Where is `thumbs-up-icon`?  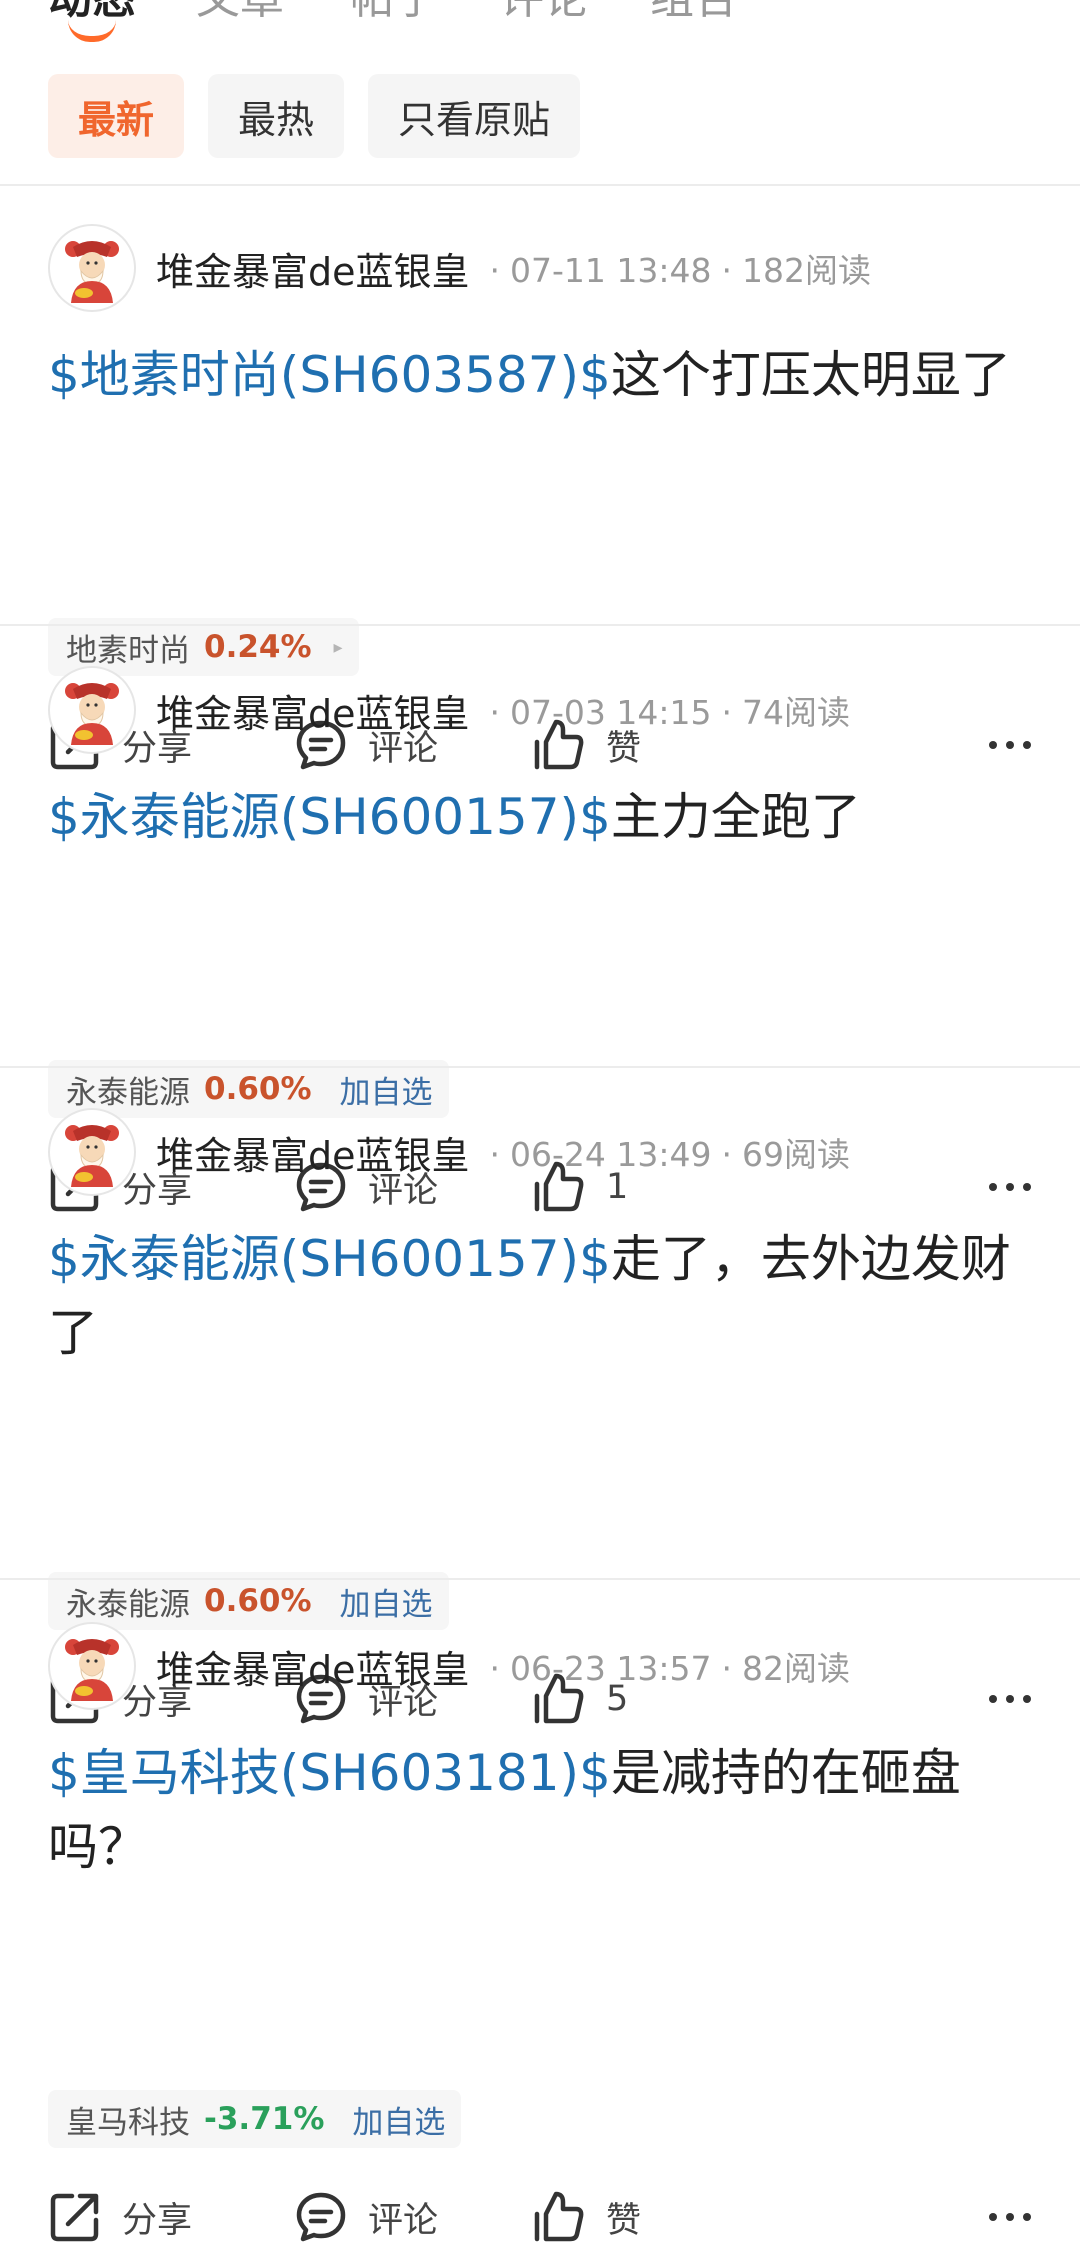 thumbs-up-icon is located at coordinates (559, 2216).